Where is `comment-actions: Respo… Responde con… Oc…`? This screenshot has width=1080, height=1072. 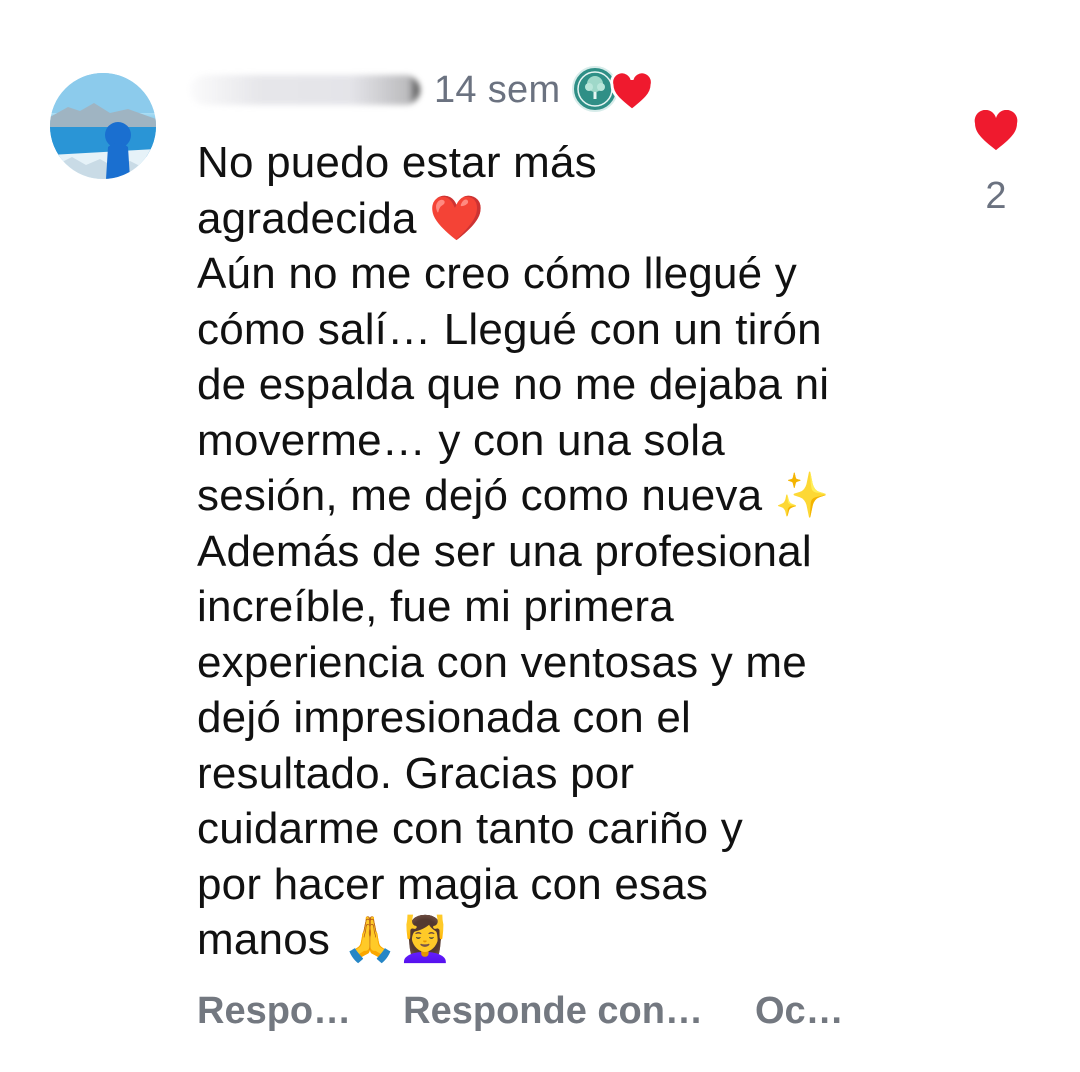 comment-actions: Respo… Responde con… Oc… is located at coordinates (546, 1011).